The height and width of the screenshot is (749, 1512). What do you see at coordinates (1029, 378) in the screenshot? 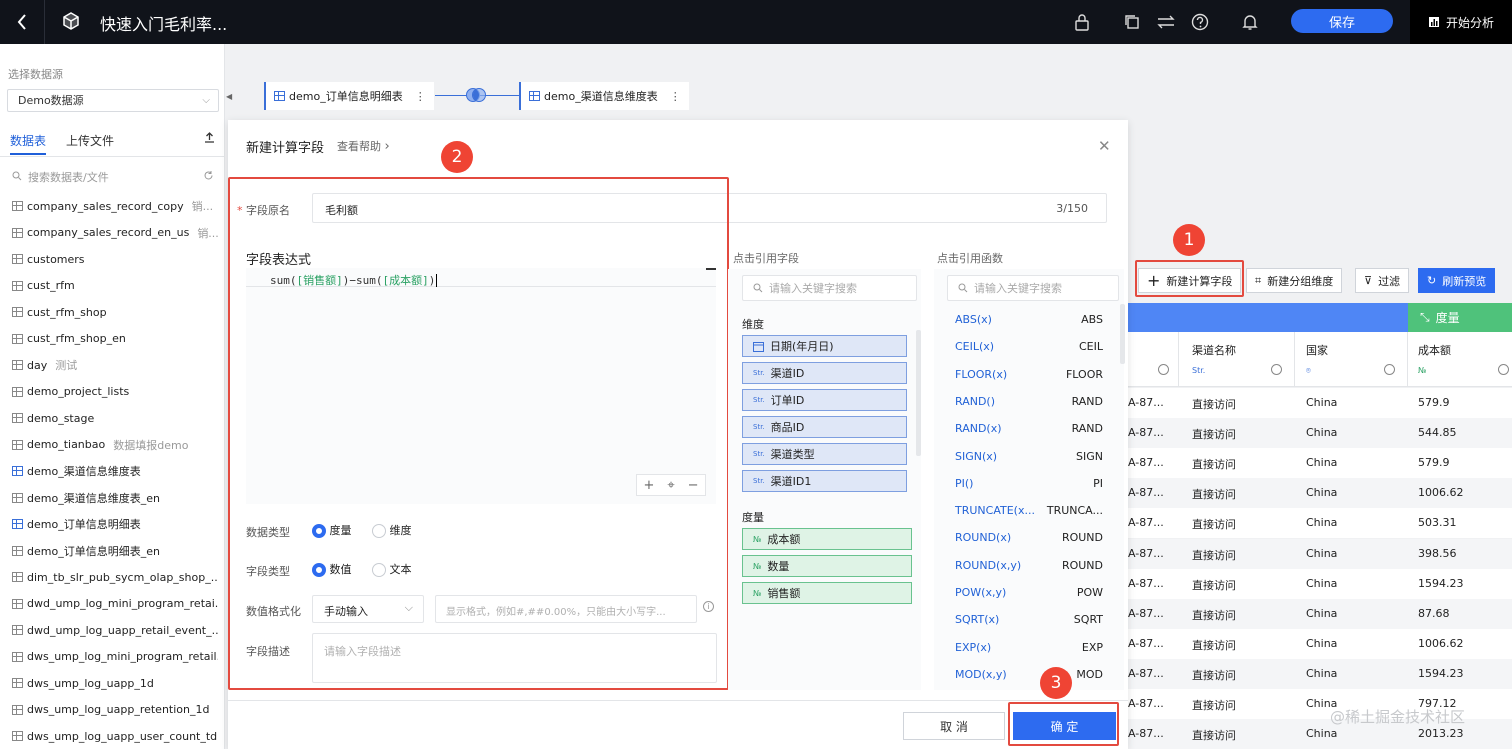
I see `function-item: FLOOR(x) FLOOR` at bounding box center [1029, 378].